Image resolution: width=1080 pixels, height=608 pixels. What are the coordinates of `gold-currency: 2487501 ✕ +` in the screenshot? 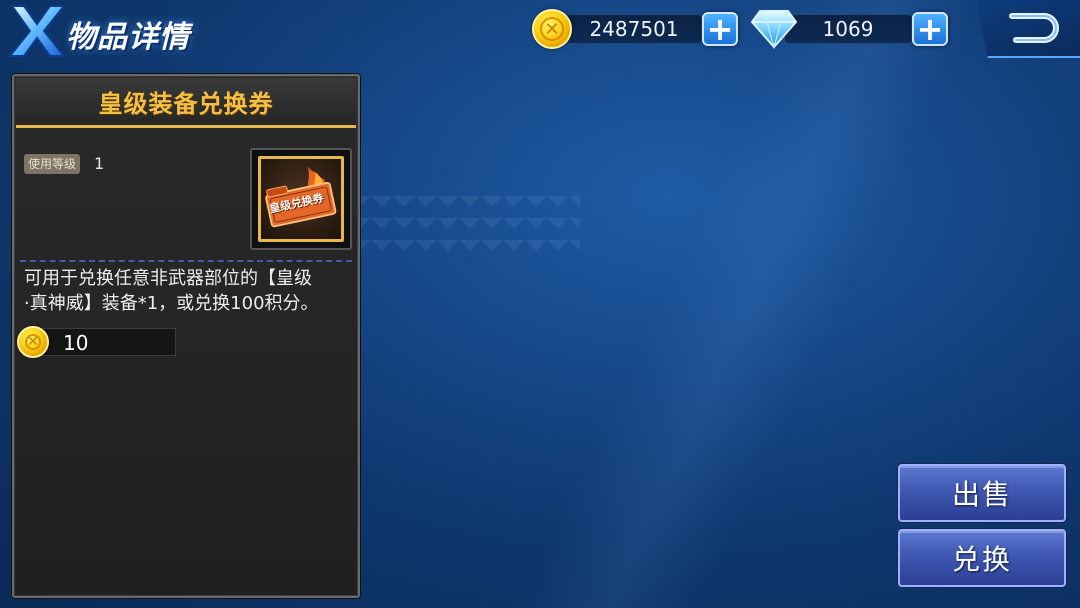 It's located at (636, 29).